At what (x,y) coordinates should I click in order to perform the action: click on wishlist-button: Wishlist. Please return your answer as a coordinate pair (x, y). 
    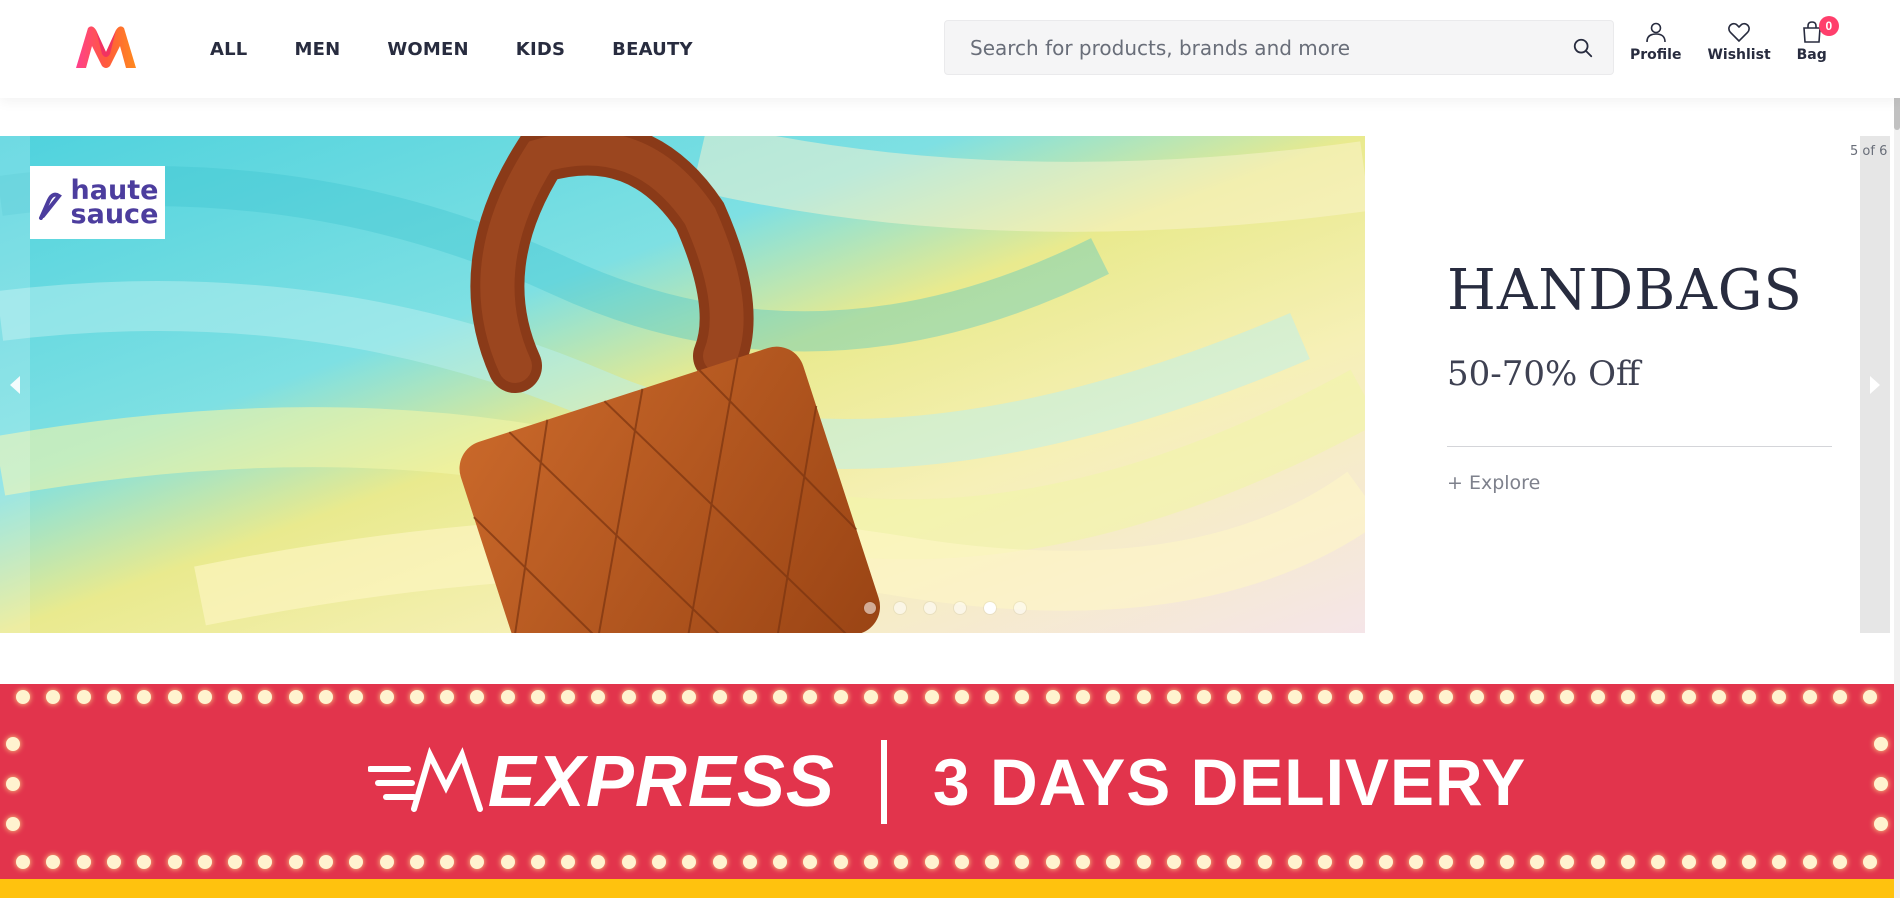
    Looking at the image, I should click on (1739, 41).